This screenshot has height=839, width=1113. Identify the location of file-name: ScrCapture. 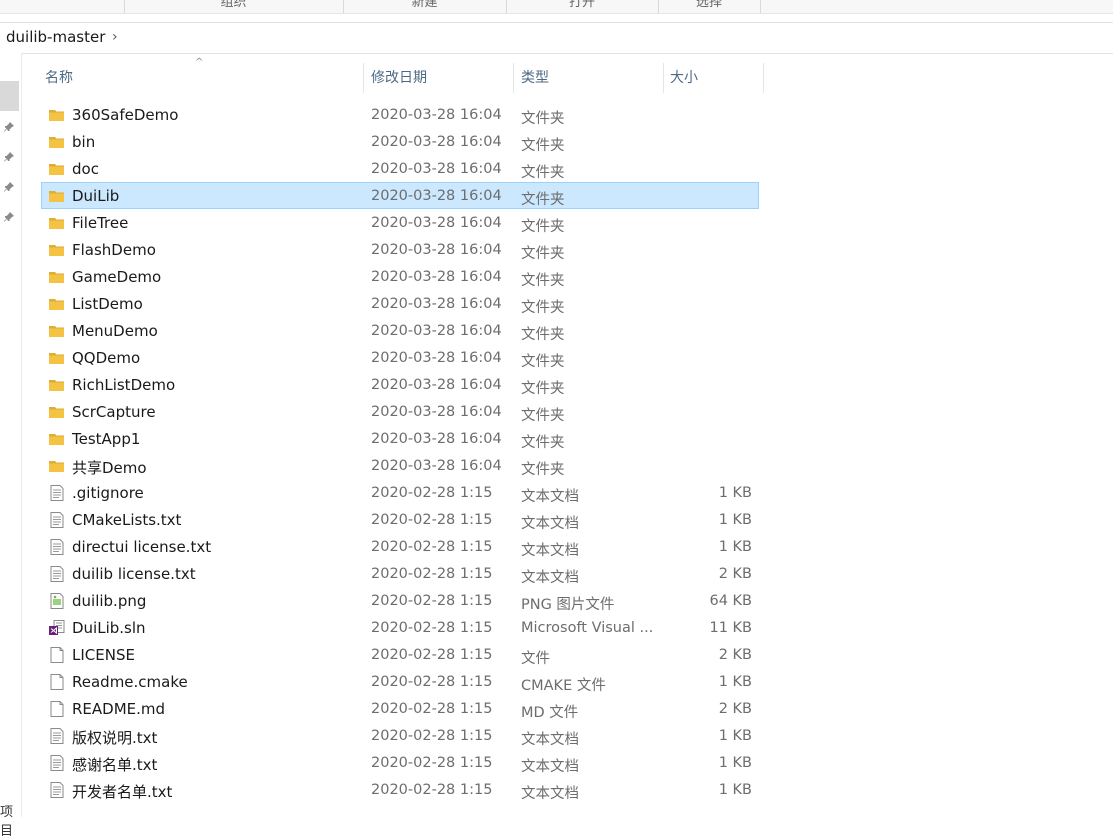
(114, 412).